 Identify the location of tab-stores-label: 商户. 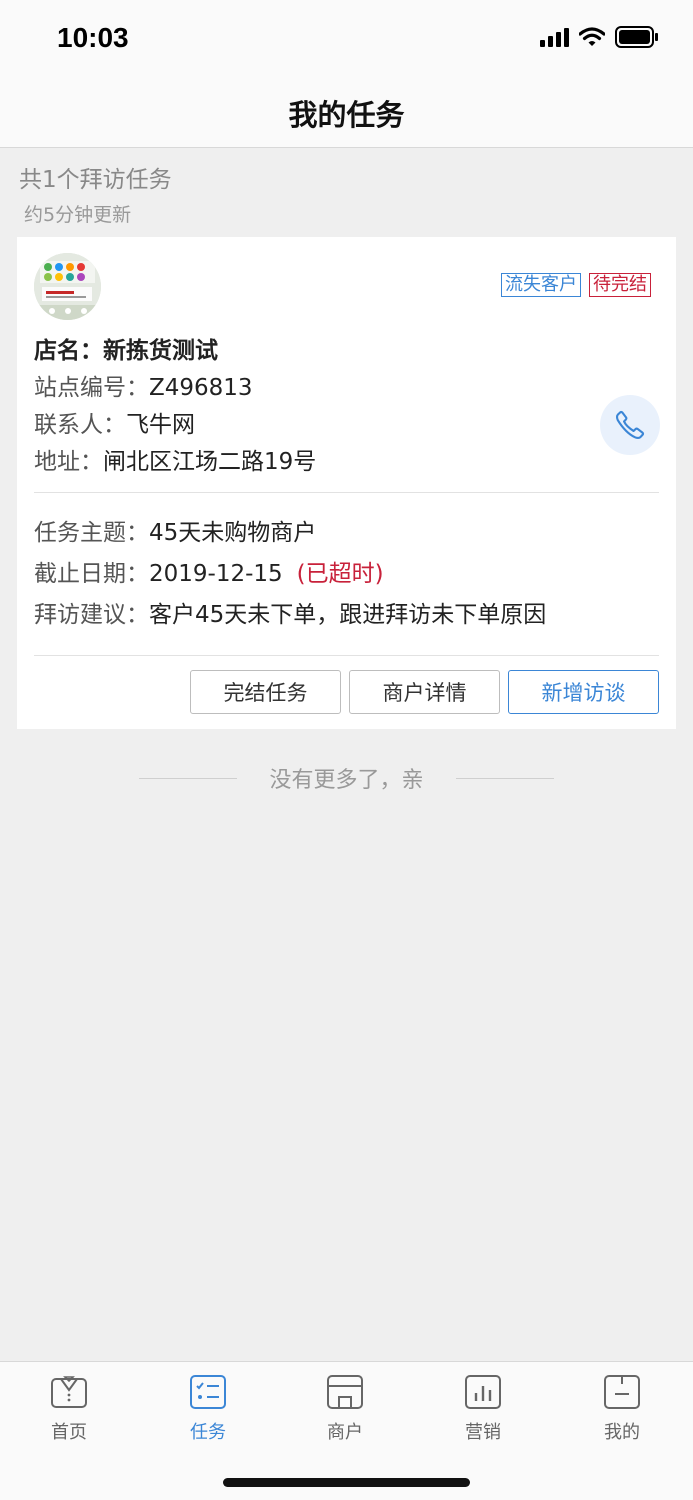
(345, 1432).